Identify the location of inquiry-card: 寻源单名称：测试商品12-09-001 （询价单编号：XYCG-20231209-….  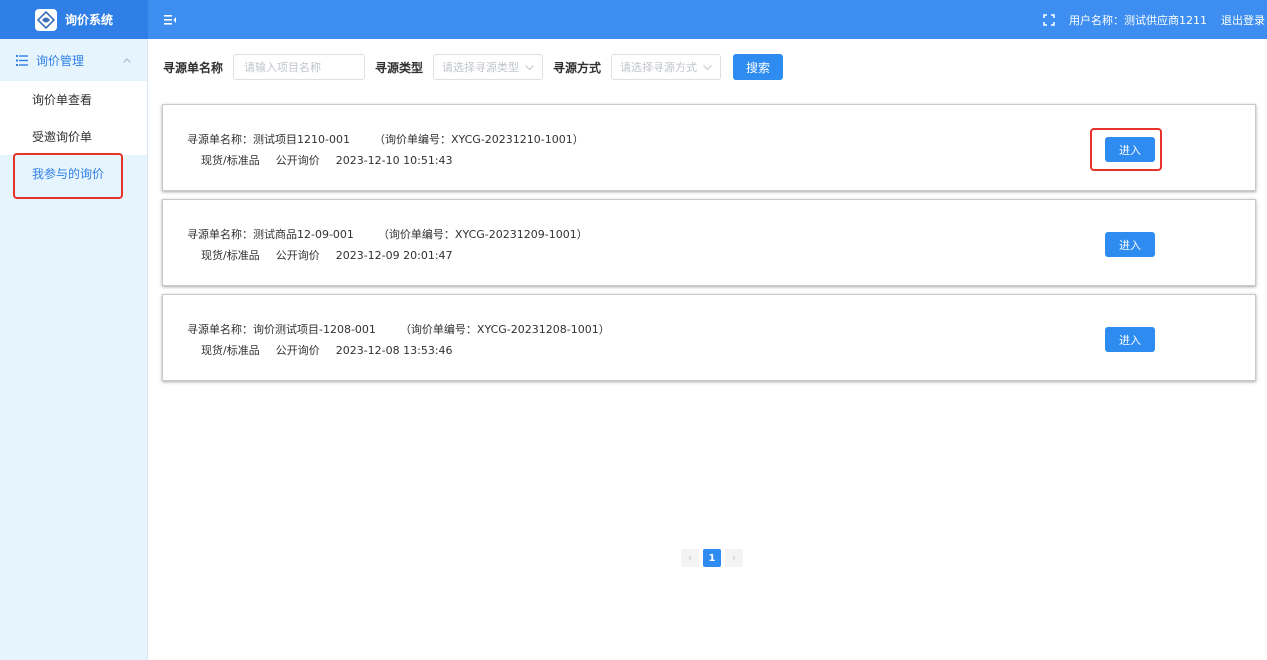
(709, 242).